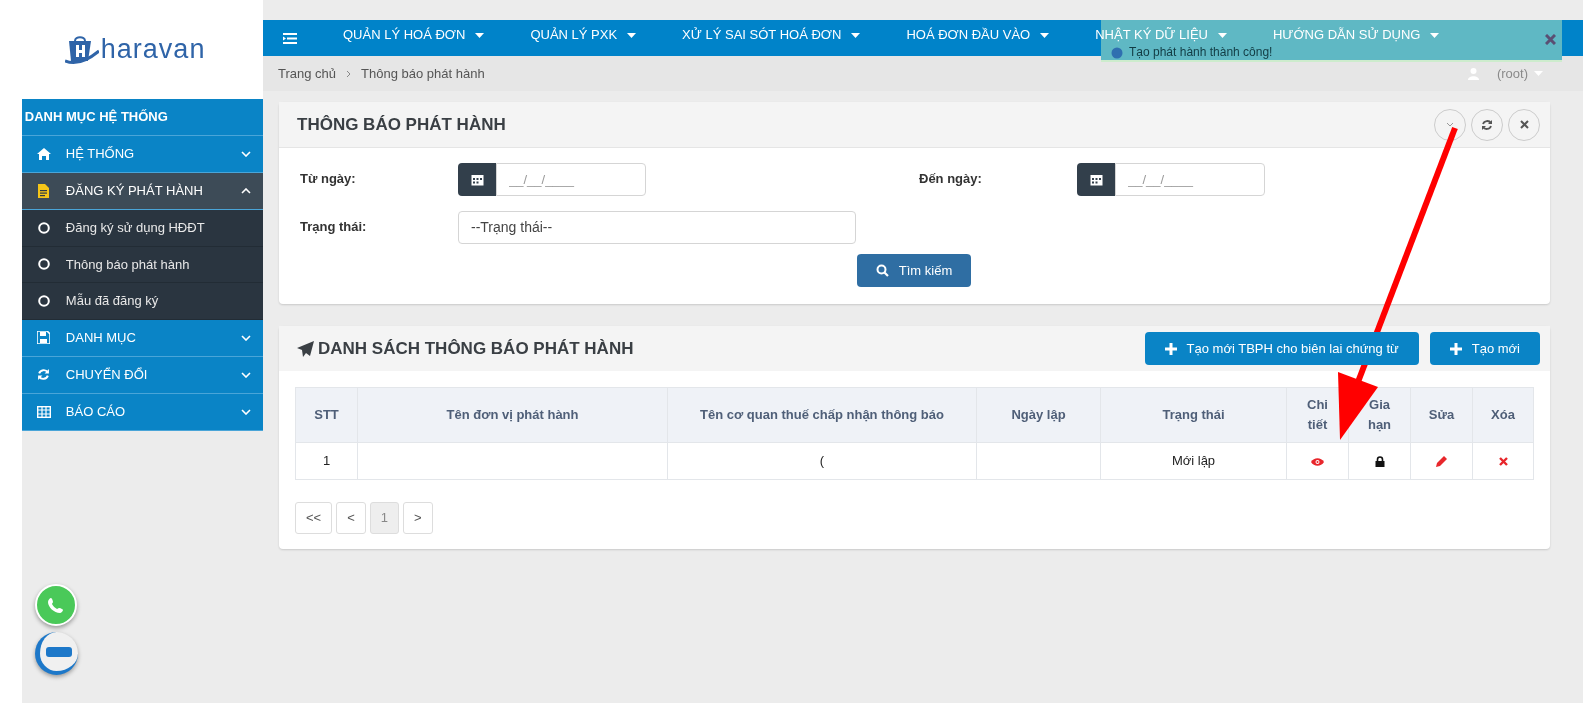 Image resolution: width=1583 pixels, height=703 pixels. What do you see at coordinates (914, 270) in the screenshot?
I see `search-button: Tìm kiếm` at bounding box center [914, 270].